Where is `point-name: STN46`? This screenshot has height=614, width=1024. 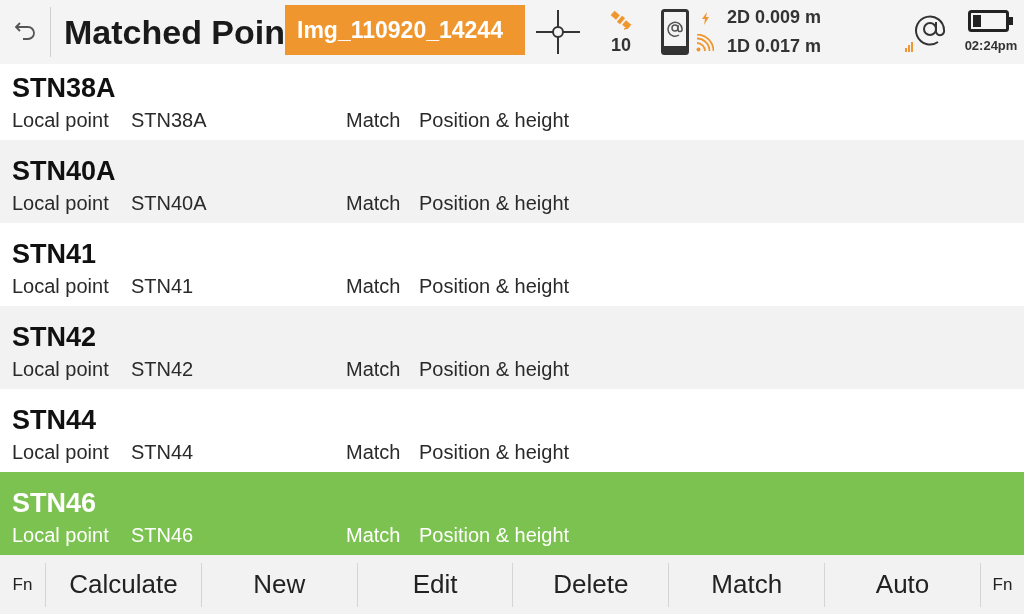
point-name: STN46 is located at coordinates (54, 503).